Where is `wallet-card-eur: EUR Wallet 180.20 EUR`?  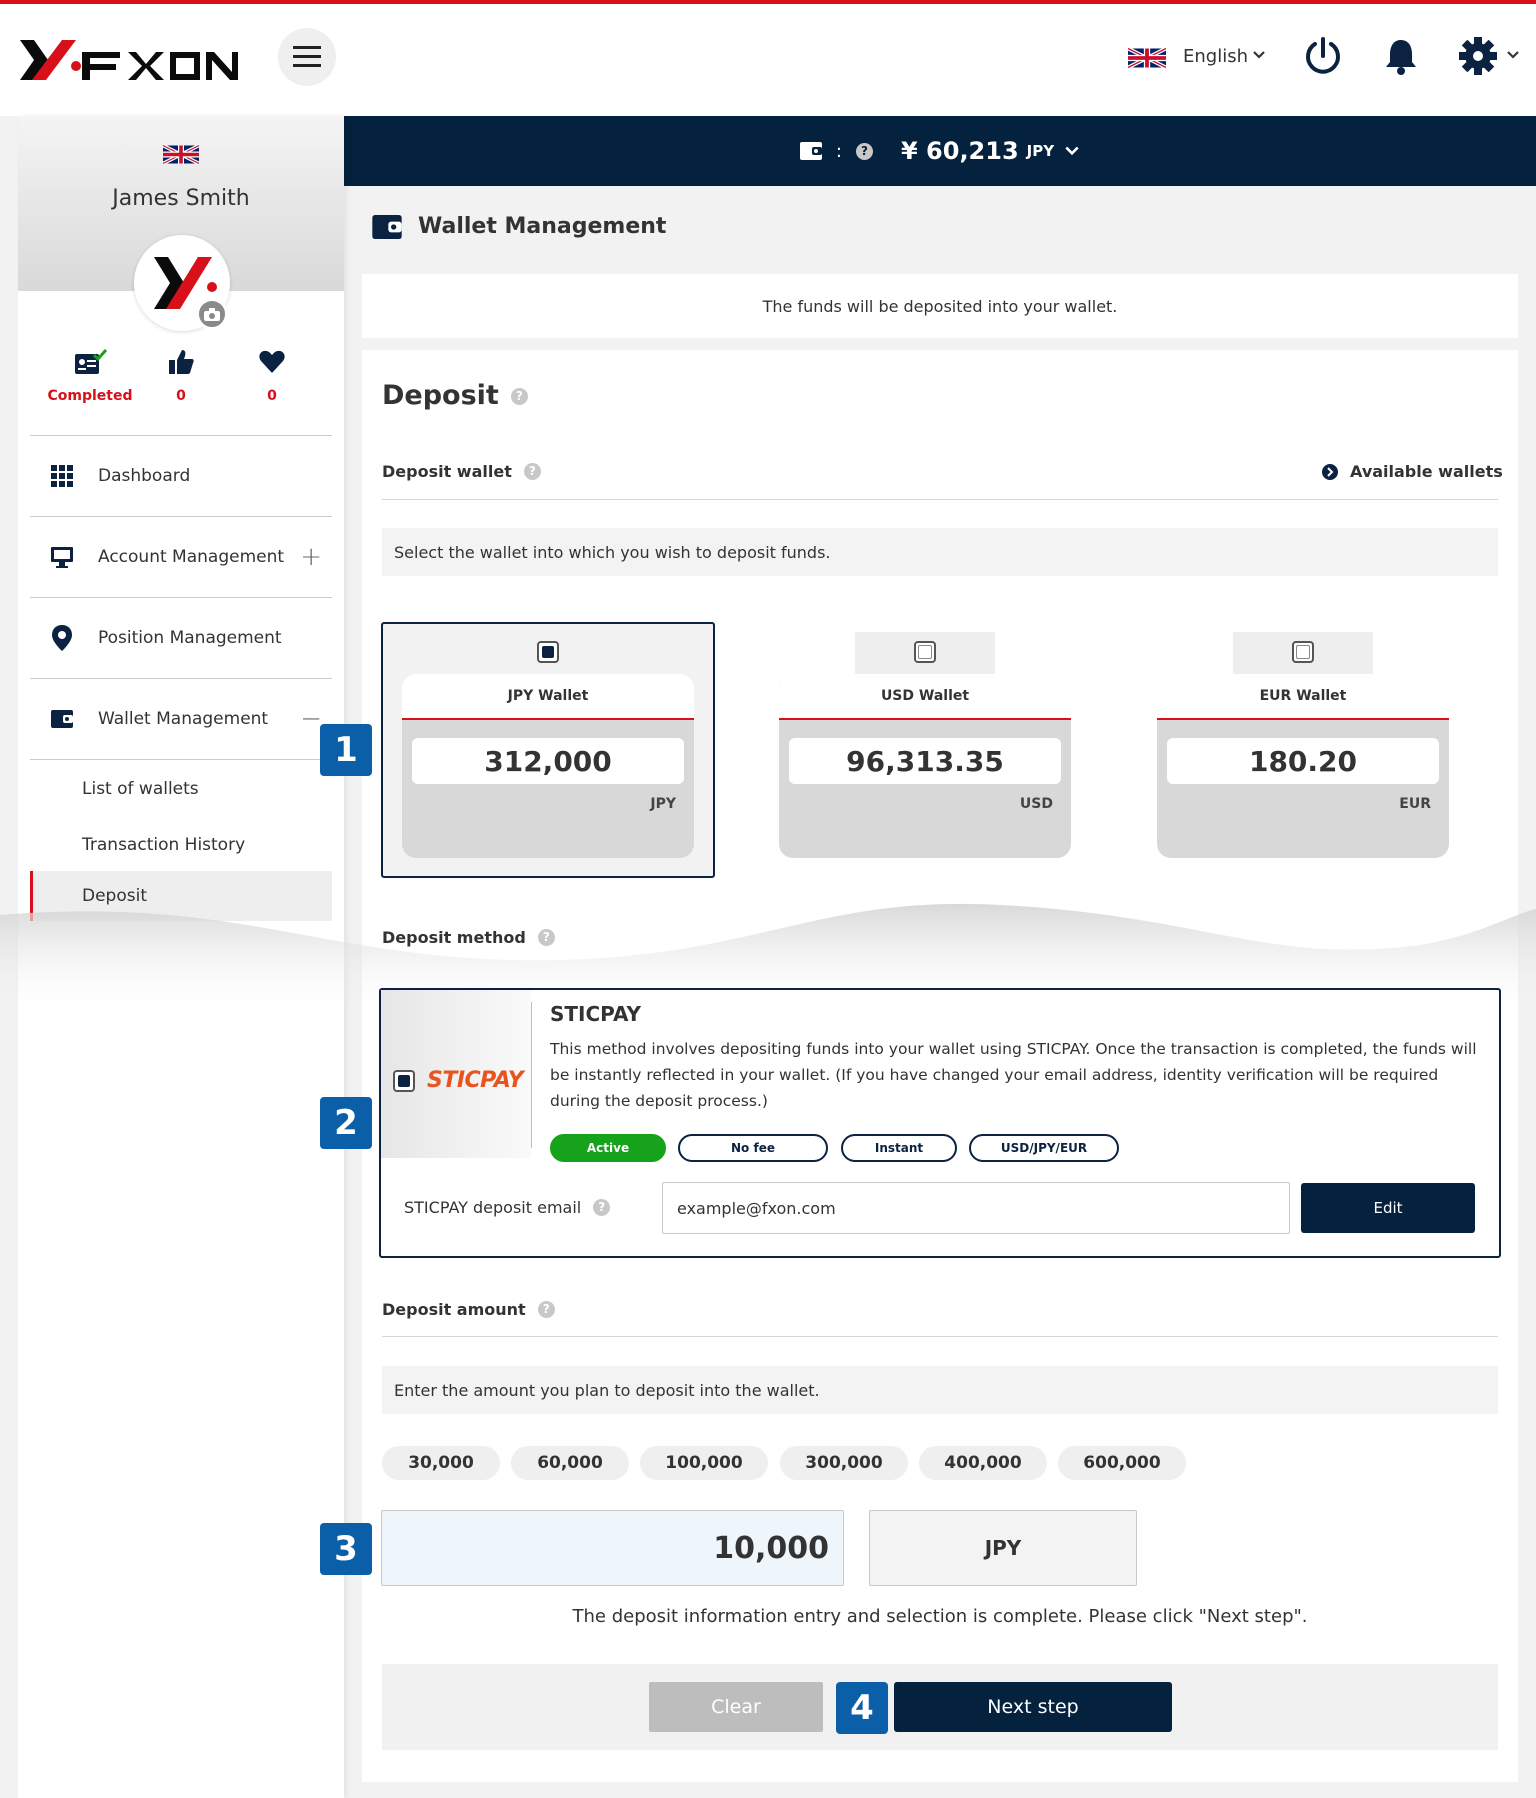
wallet-card-eur: EUR Wallet 180.20 EUR is located at coordinates (1303, 766).